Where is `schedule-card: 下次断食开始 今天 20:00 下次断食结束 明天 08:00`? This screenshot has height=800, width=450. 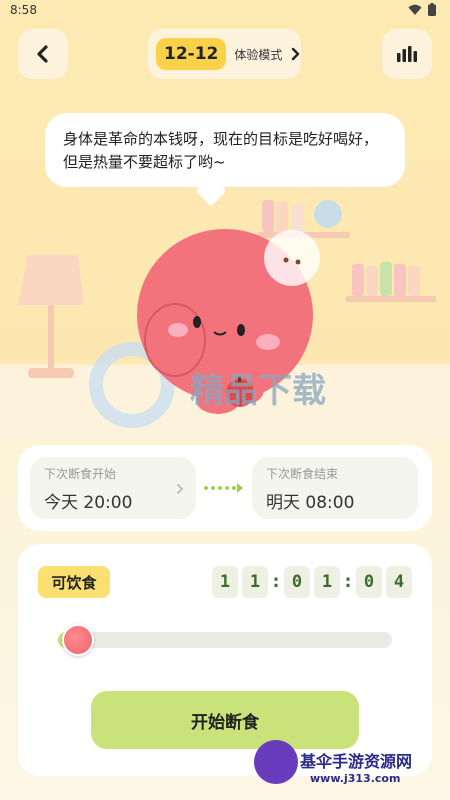
schedule-card: 下次断食开始 今天 20:00 下次断食结束 明天 08:00 is located at coordinates (225, 488).